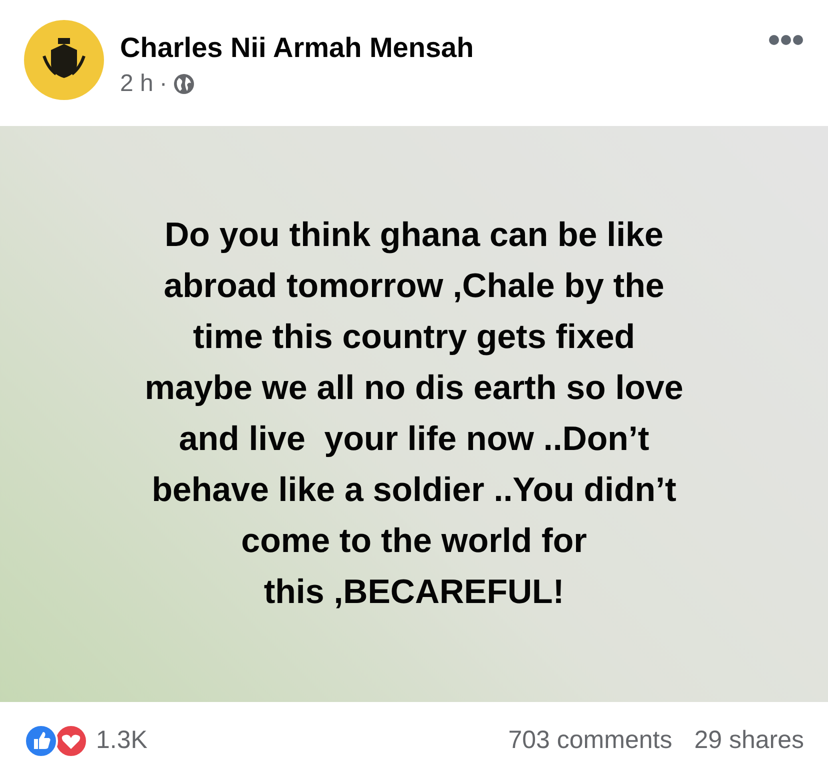 The width and height of the screenshot is (828, 779). I want to click on reactions-count: 1.3K, so click(122, 740).